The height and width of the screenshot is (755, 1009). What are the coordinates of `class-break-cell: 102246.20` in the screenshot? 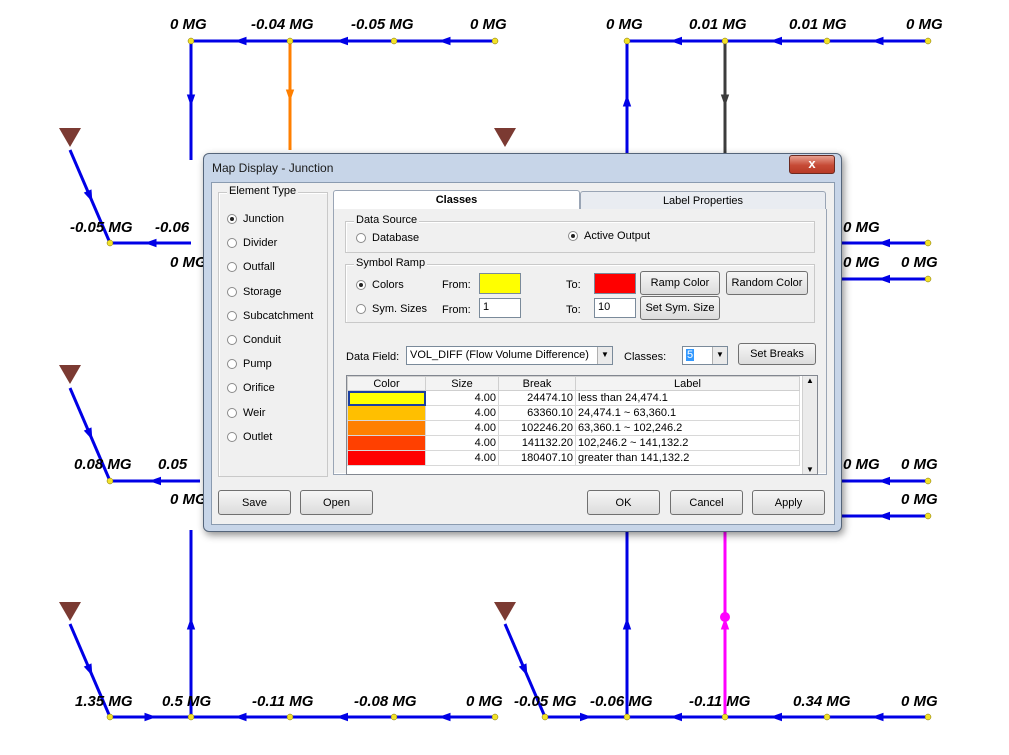 It's located at (537, 428).